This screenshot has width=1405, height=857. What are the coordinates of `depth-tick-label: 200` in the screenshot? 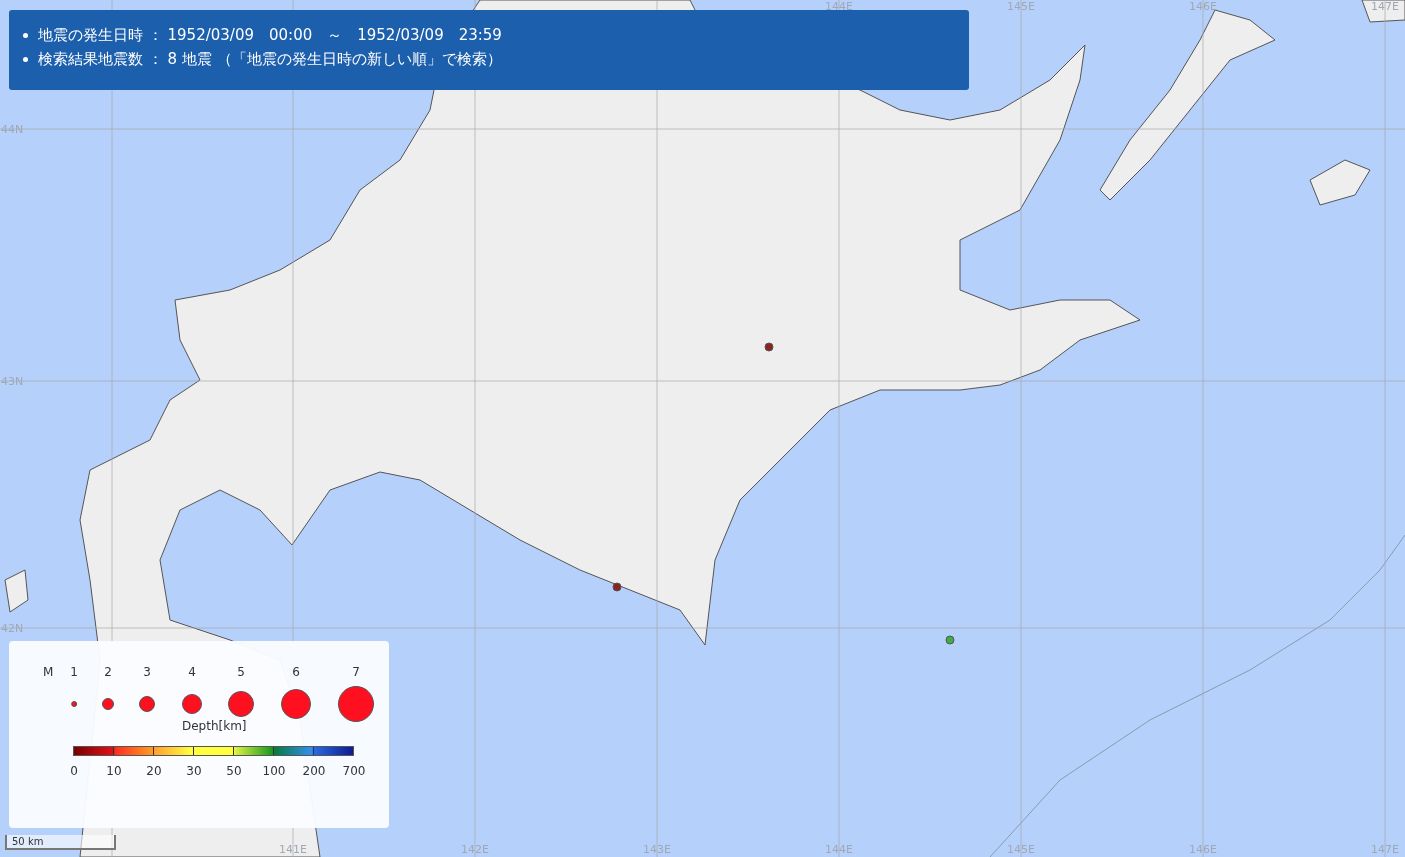 It's located at (314, 771).